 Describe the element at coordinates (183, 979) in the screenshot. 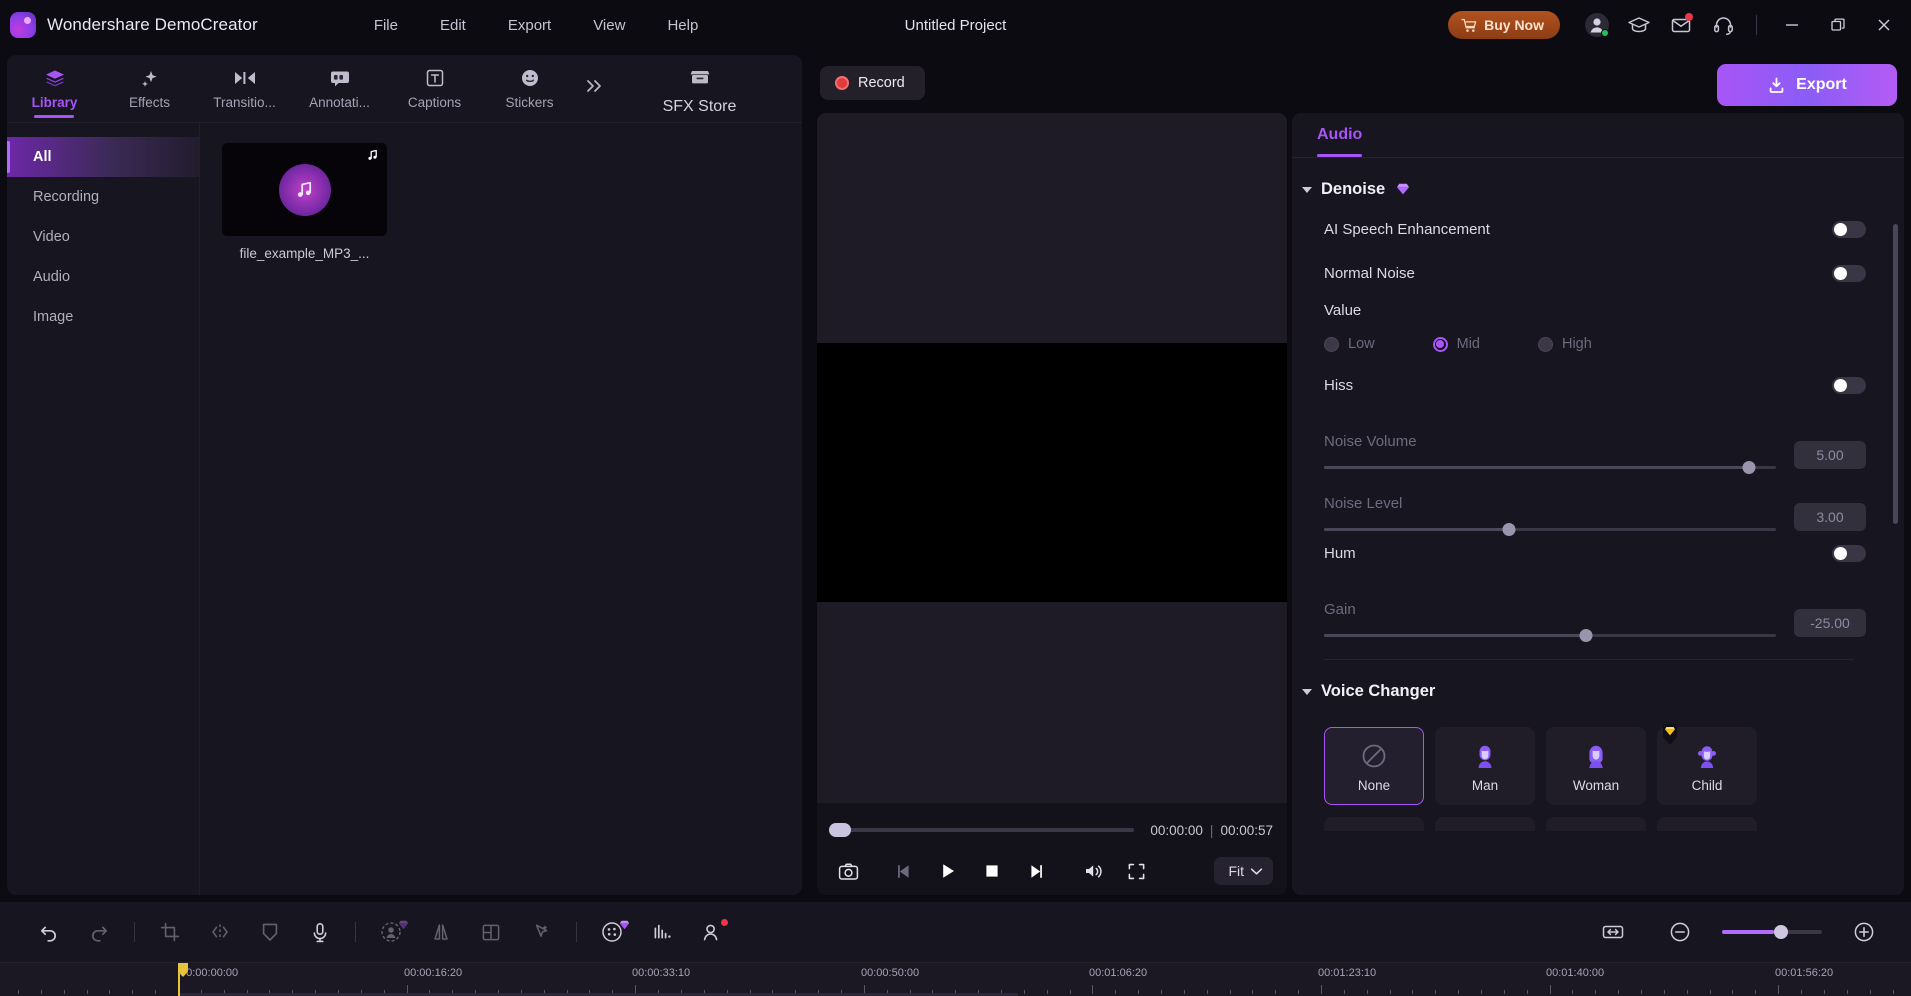

I see `playhead` at that location.